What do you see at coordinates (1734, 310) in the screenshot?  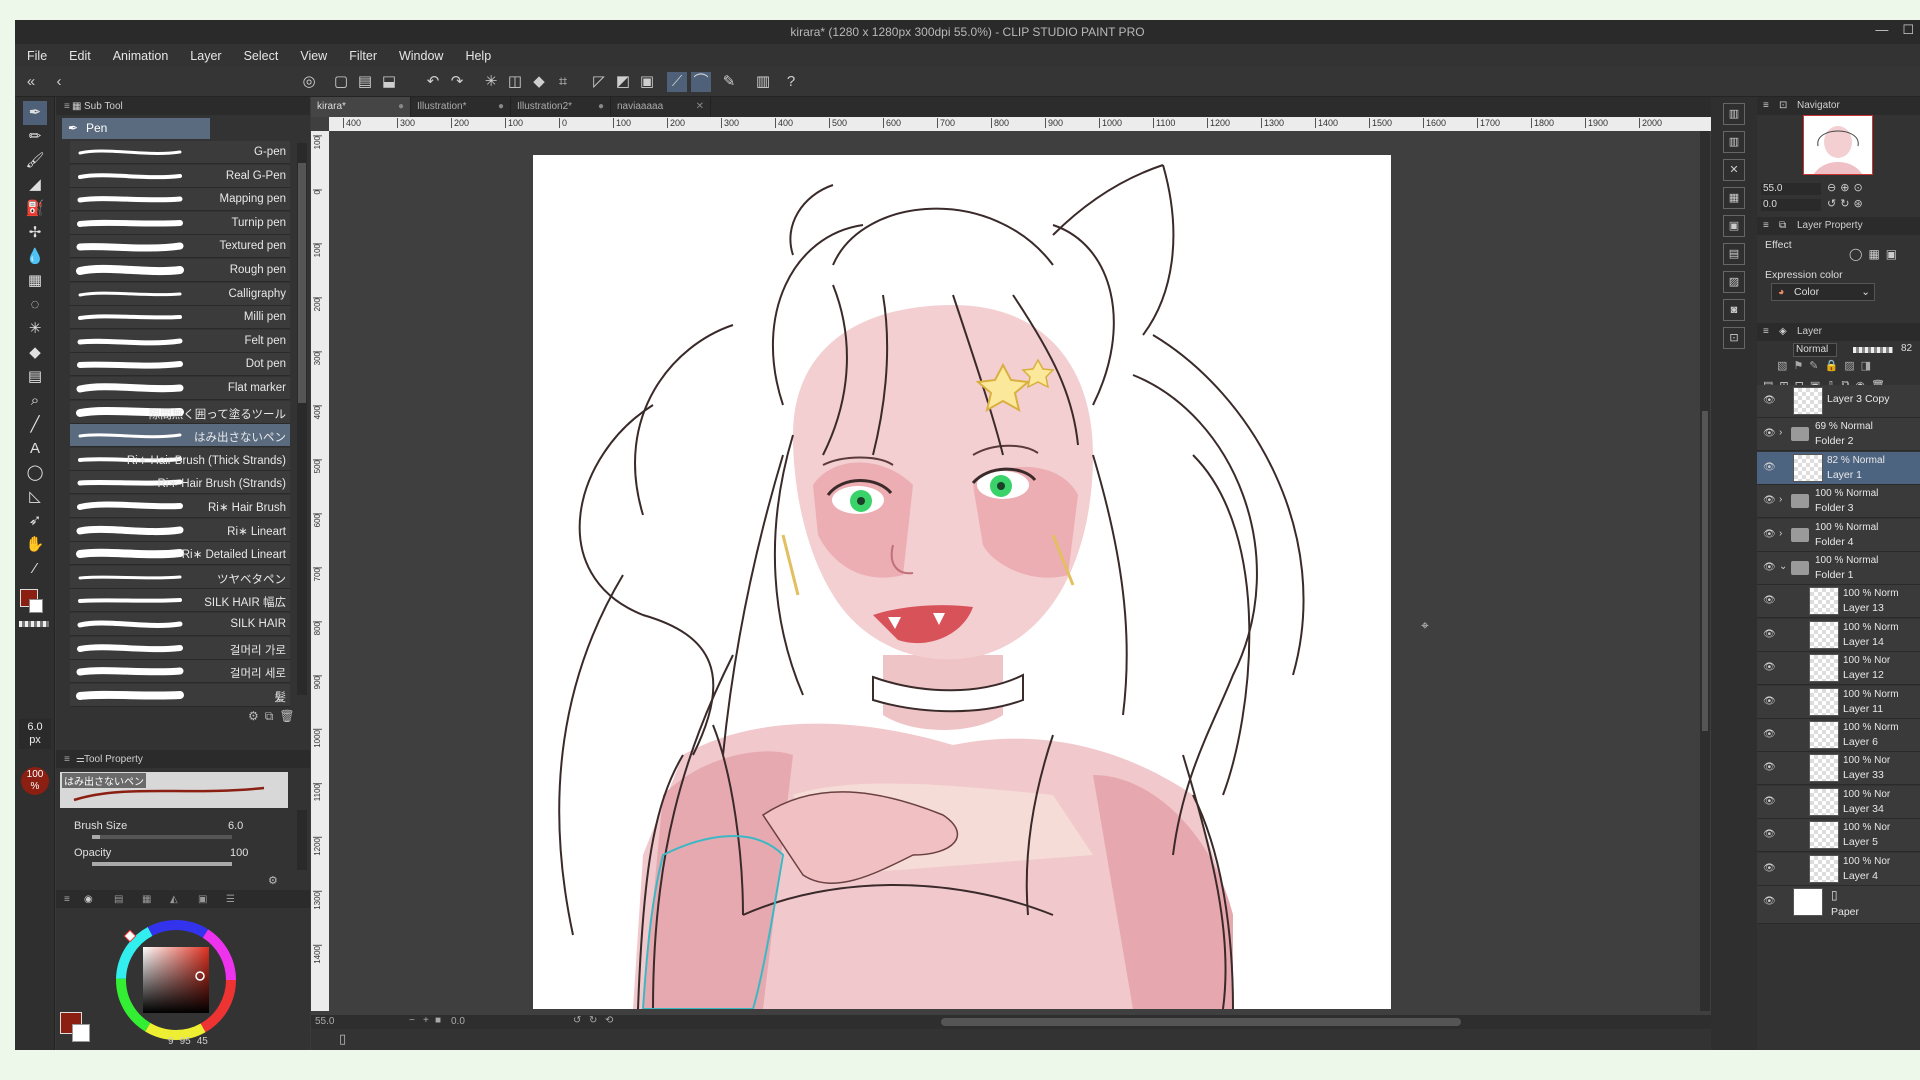 I see `material-panel-icon-8: ◙` at bounding box center [1734, 310].